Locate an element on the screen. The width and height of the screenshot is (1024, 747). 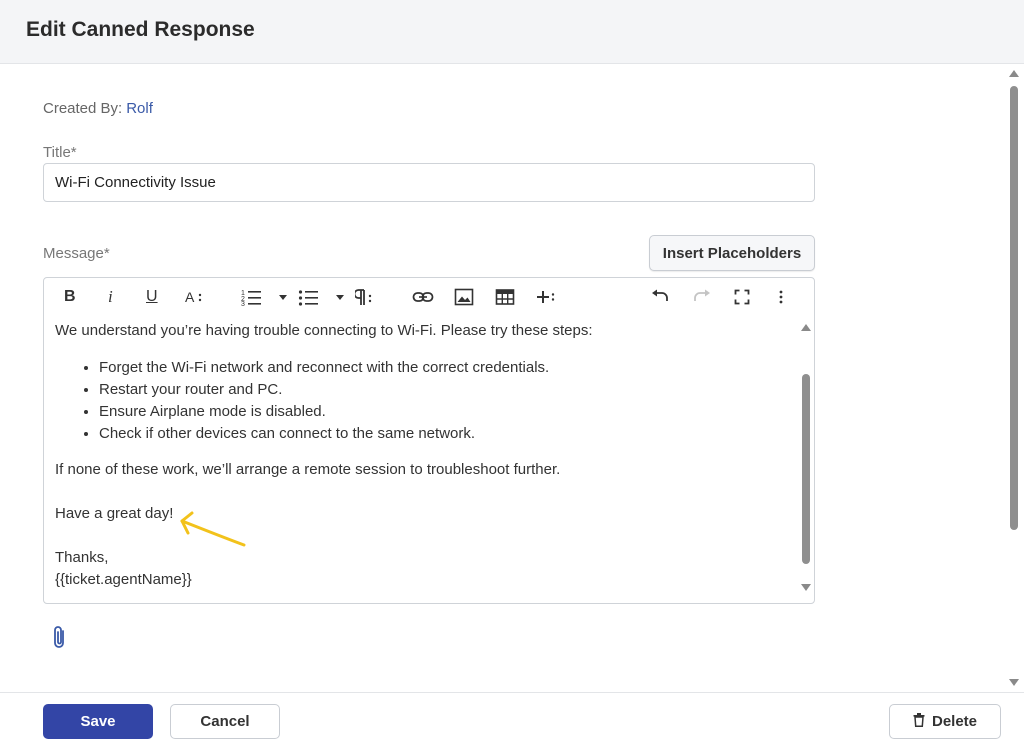
title-input is located at coordinates (429, 182).